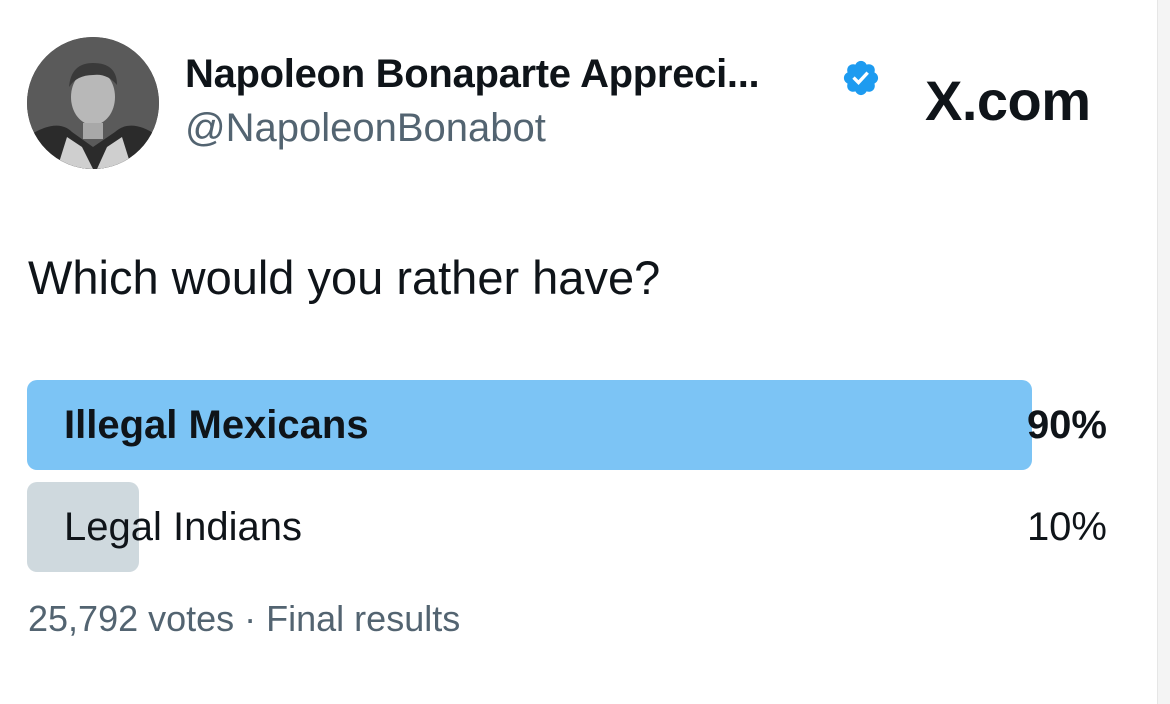  I want to click on napoleon-portrait-icon, so click(93, 103).